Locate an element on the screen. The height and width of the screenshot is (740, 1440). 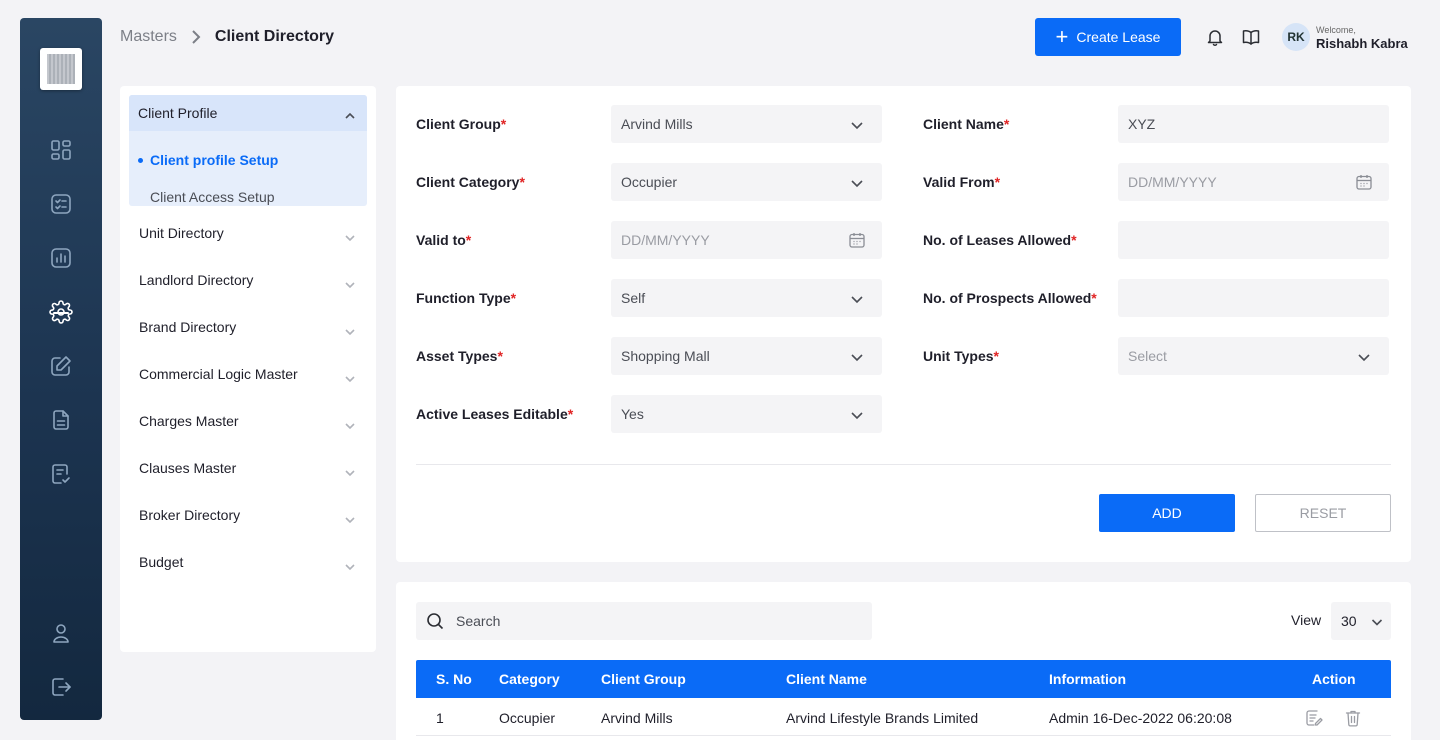
valid-to-label: Valid to* is located at coordinates (443, 240).